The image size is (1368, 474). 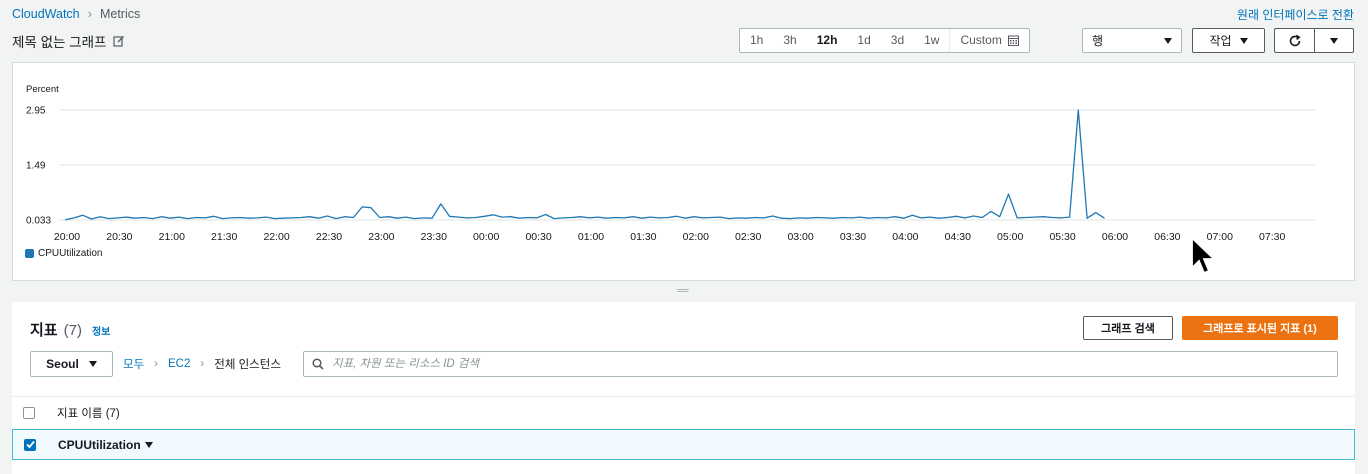 What do you see at coordinates (789, 40) in the screenshot?
I see `range-3h: 3h` at bounding box center [789, 40].